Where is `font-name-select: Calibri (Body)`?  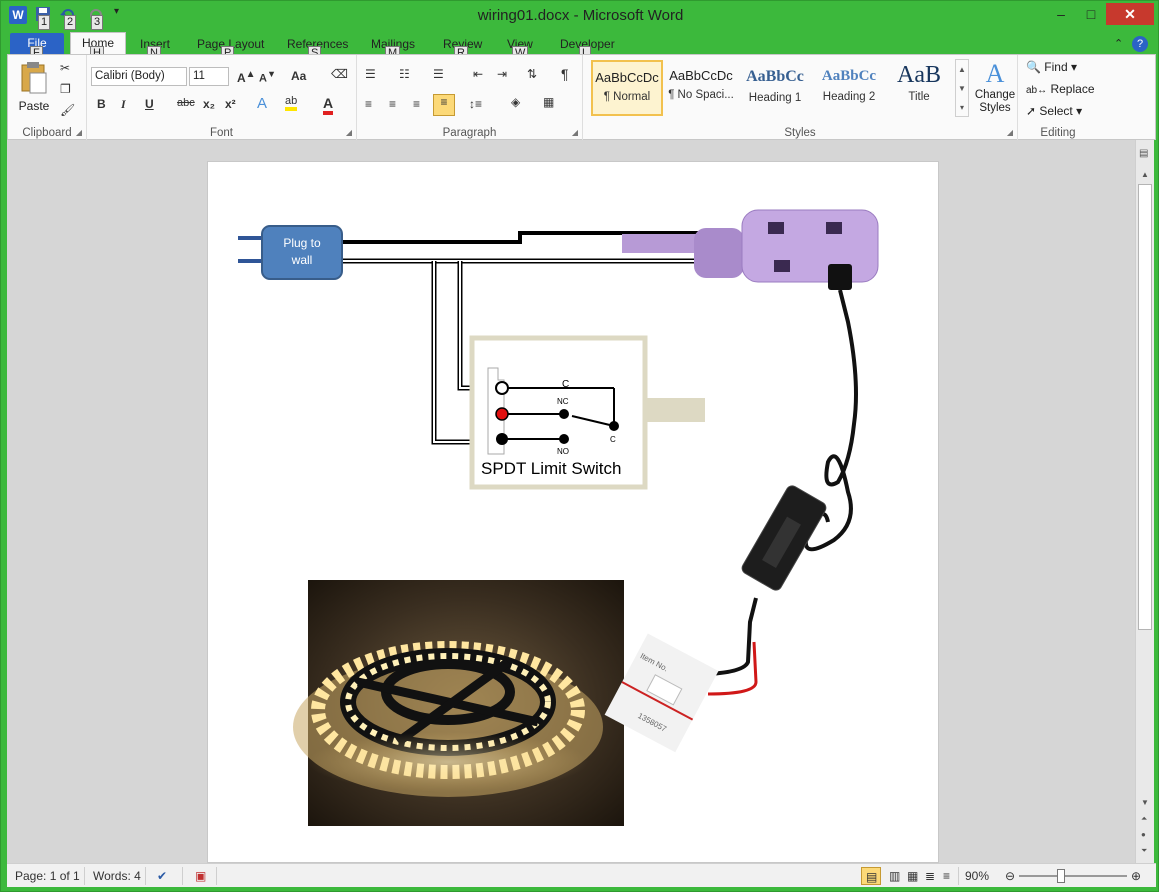
font-name-select: Calibri (Body) is located at coordinates (139, 76).